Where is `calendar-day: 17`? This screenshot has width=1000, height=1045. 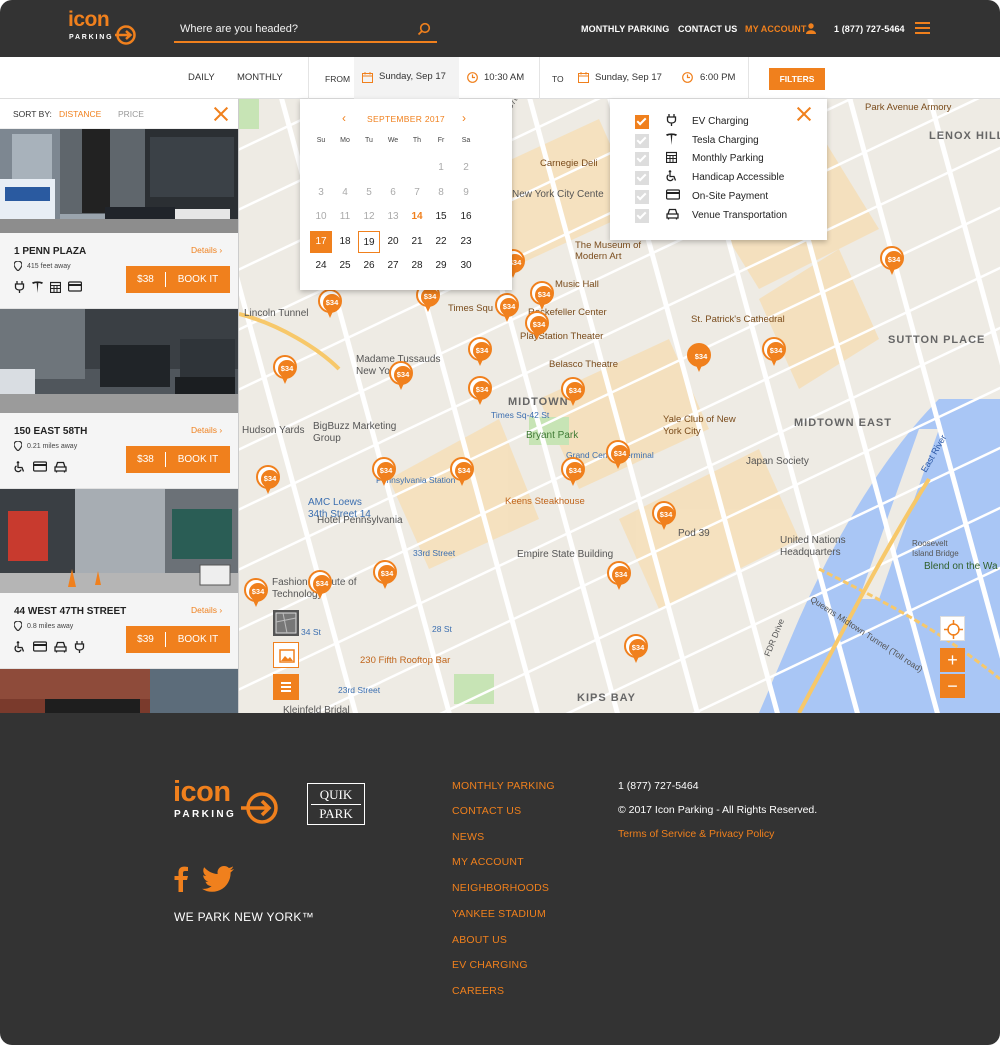
calendar-day: 17 is located at coordinates (321, 241).